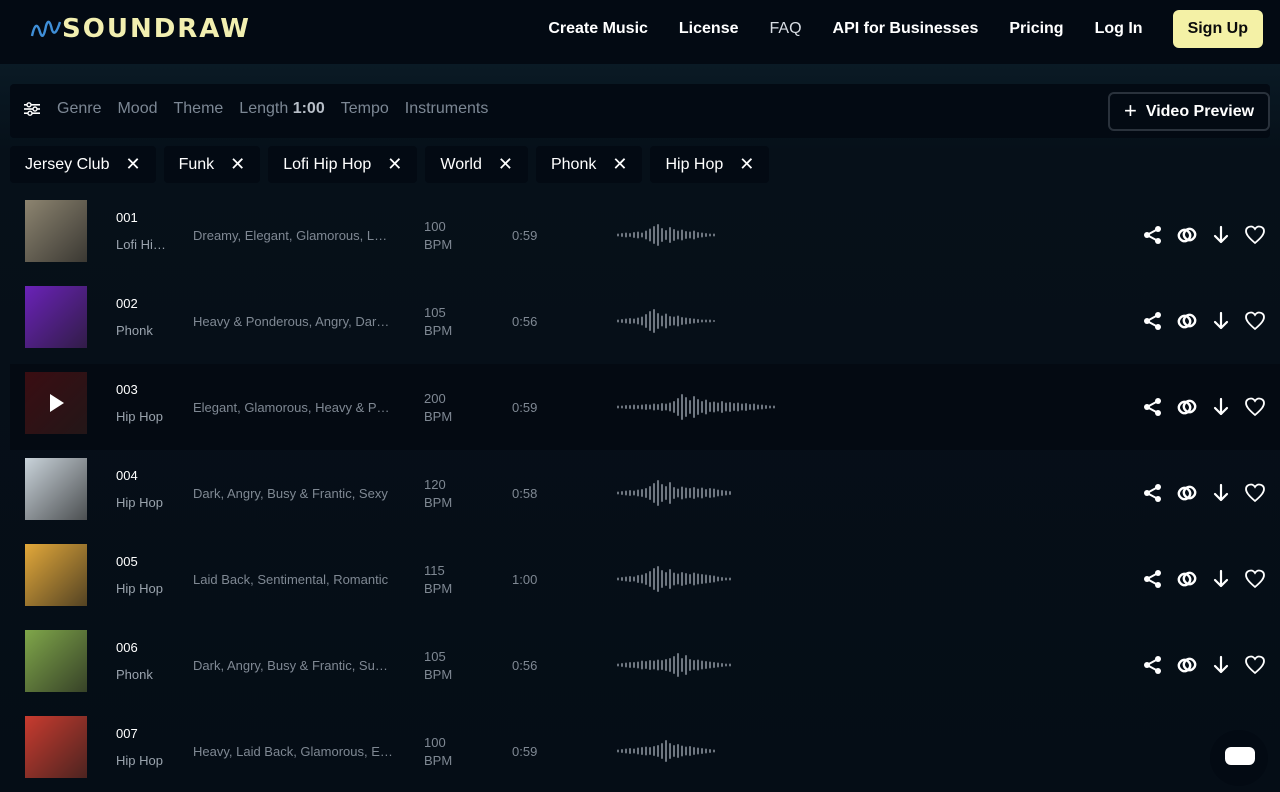 This screenshot has height=792, width=1280. What do you see at coordinates (461, 164) in the screenshot?
I see `chip-label: World` at bounding box center [461, 164].